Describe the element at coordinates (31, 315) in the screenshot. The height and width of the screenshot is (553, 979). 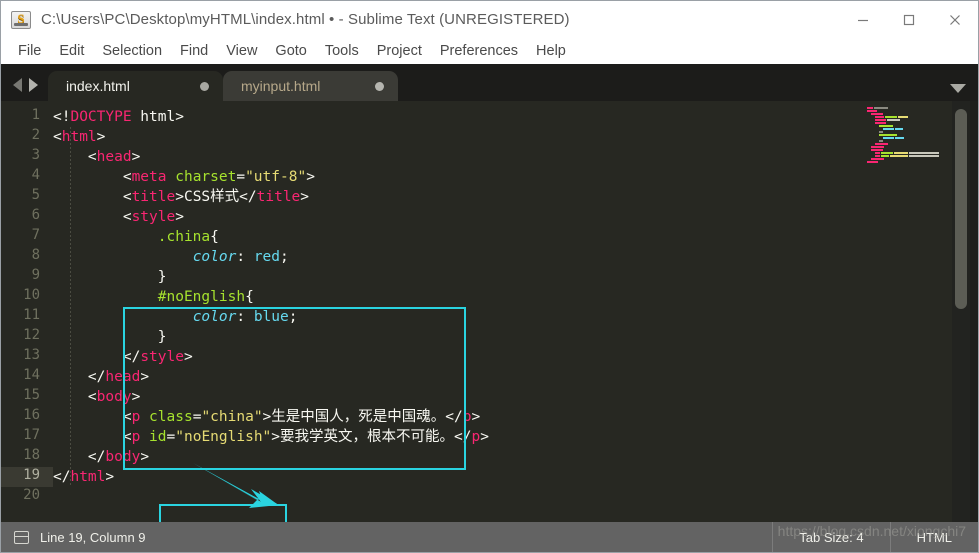
I see `line-number: 11` at that location.